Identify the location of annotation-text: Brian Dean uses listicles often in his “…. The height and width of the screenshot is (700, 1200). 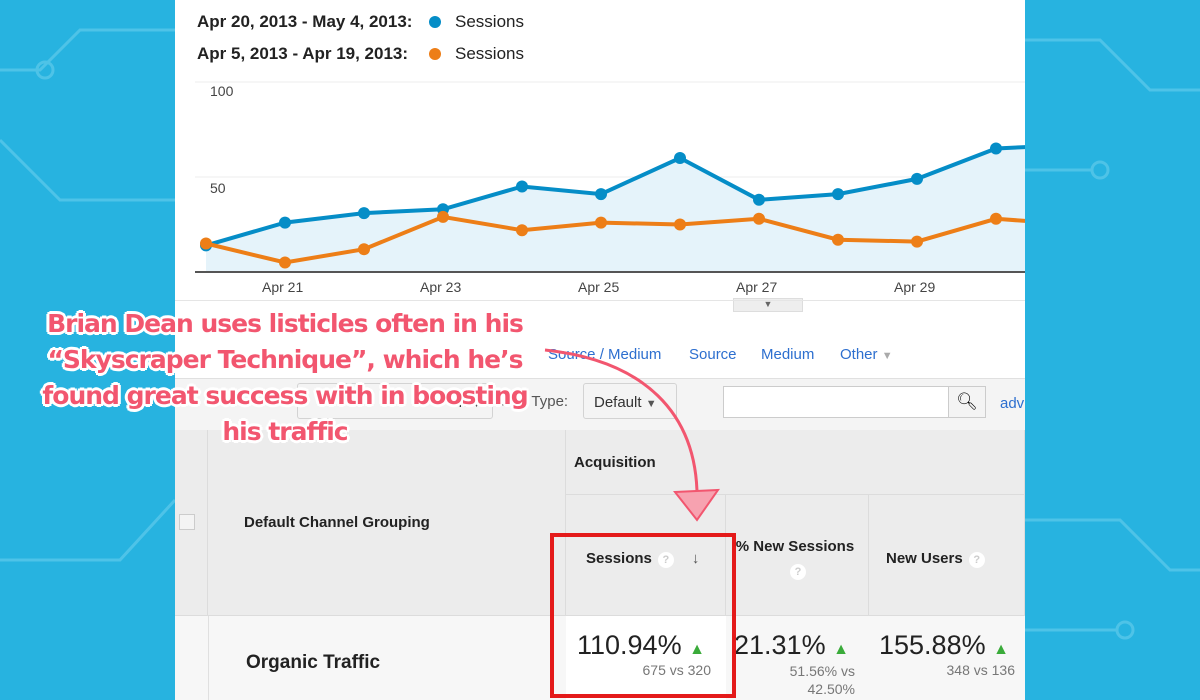
(285, 377).